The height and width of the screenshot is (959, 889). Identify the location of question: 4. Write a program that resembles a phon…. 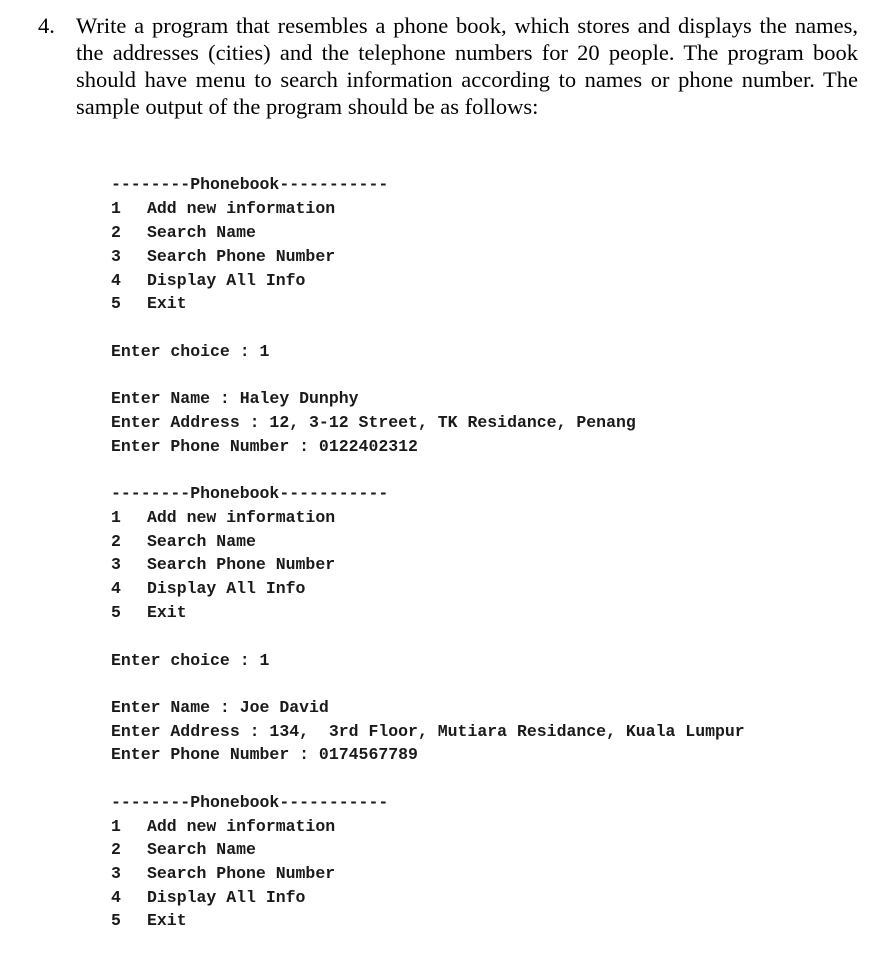
(448, 66).